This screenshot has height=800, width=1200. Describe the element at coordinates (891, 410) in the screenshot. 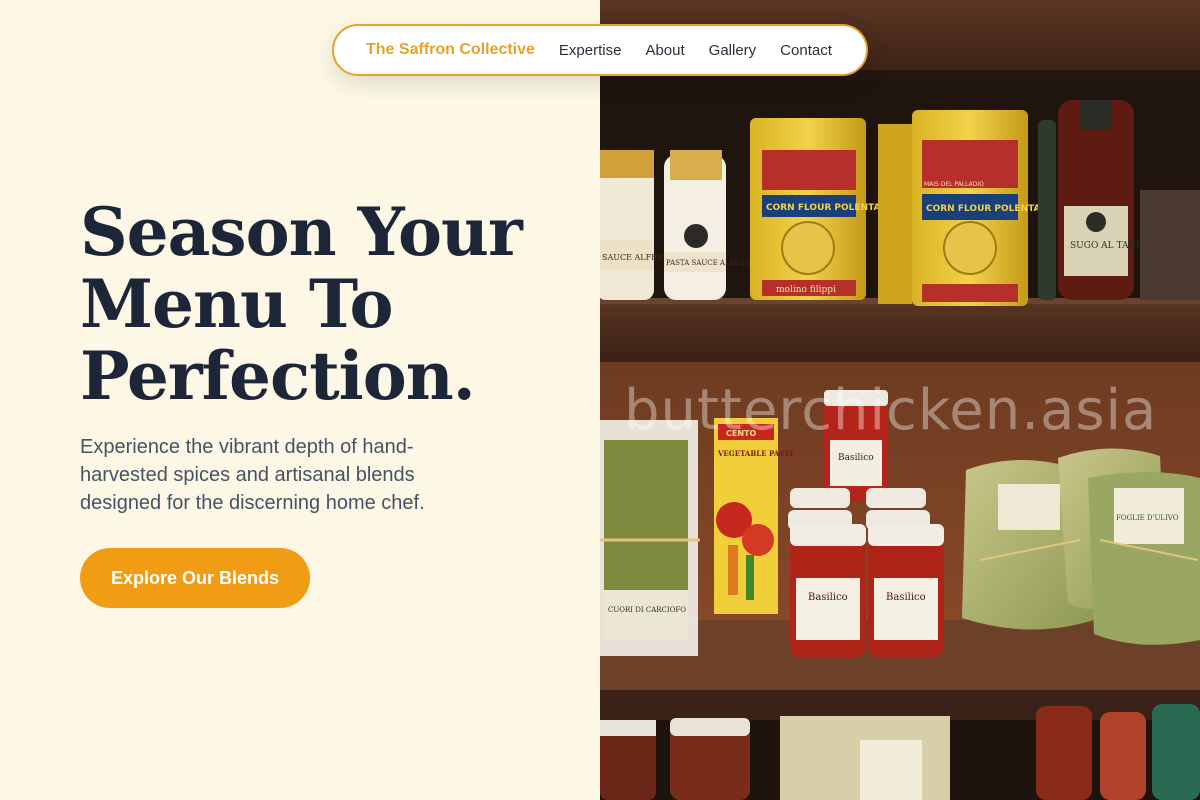

I see `watermark-text: butterchicken.asia` at that location.